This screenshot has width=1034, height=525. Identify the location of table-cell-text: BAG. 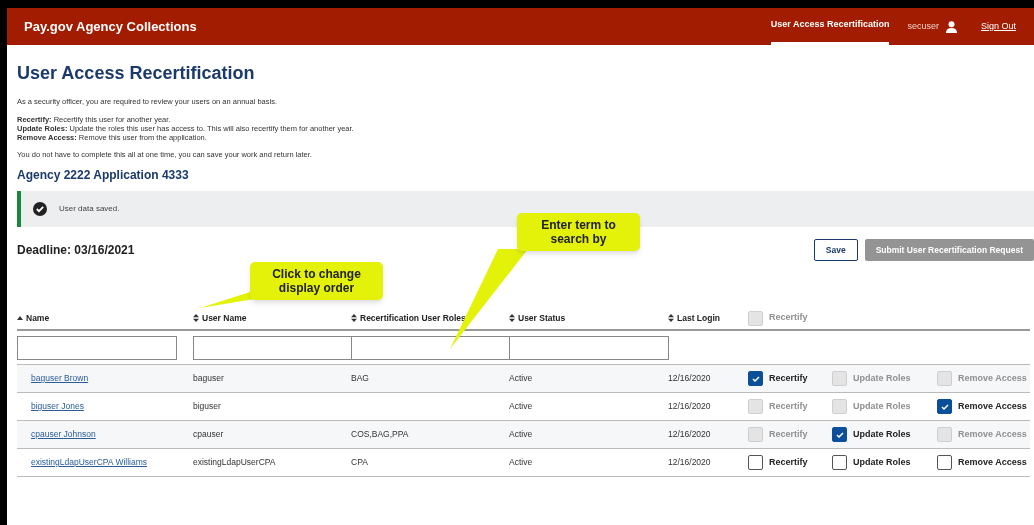
(360, 378).